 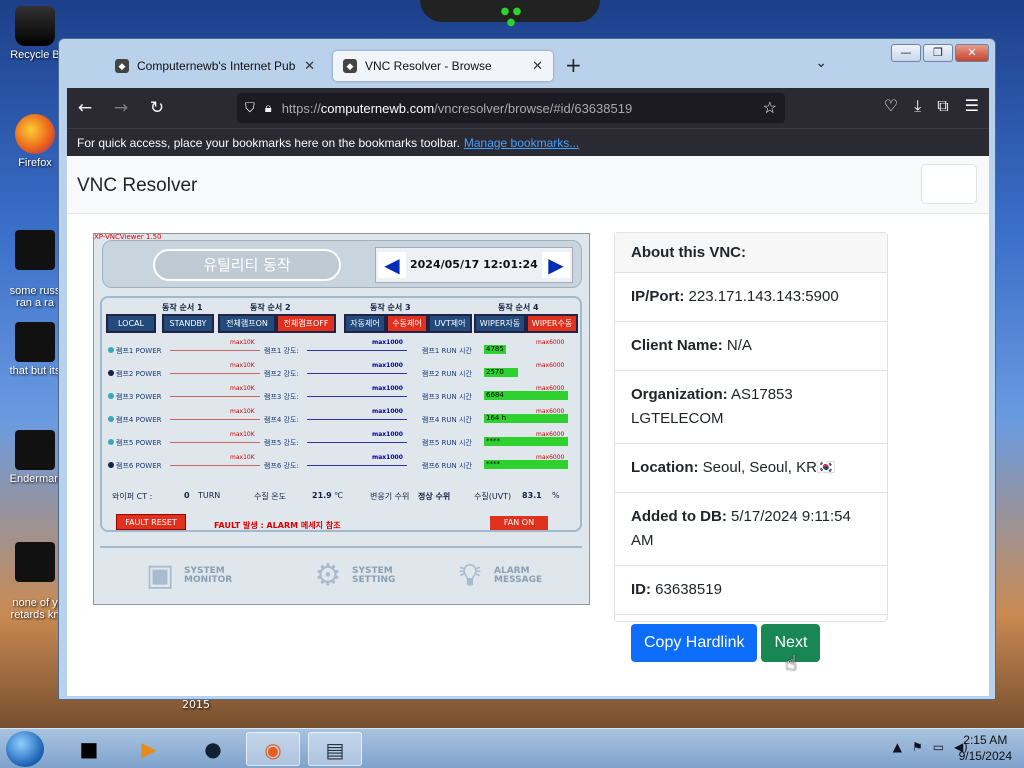 I want to click on vnc-button: 전체램프OFF, so click(x=306, y=323).